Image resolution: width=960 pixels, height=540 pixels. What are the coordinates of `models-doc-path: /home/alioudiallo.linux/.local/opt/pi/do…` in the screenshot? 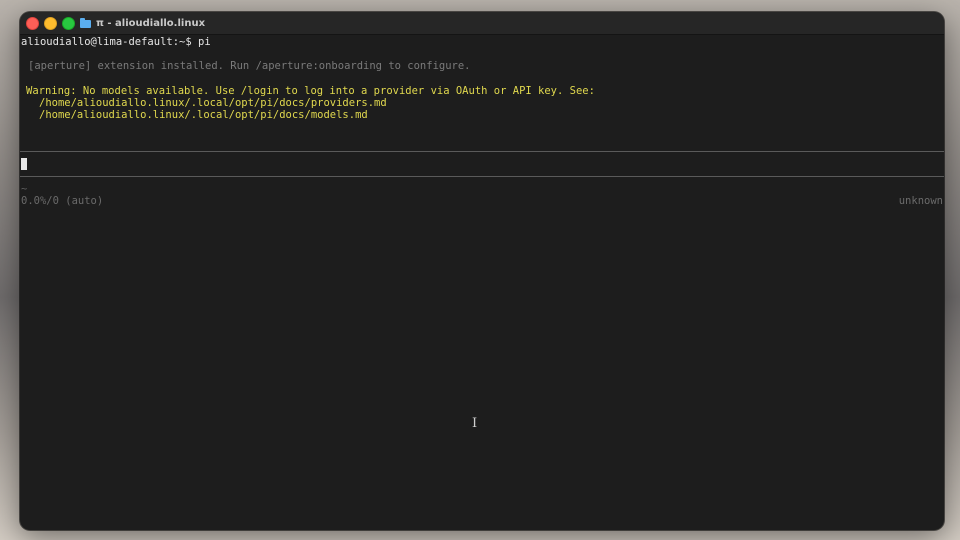 It's located at (203, 115).